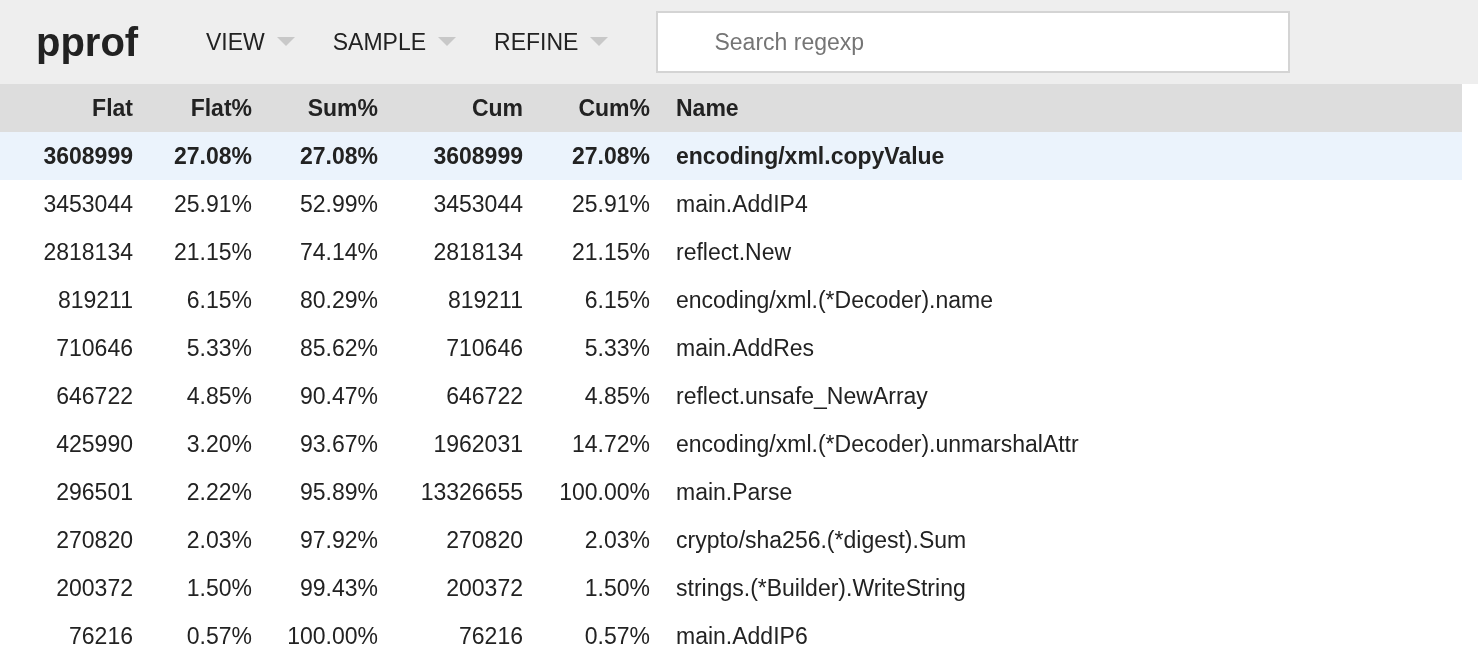 This screenshot has width=1478, height=672. Describe the element at coordinates (821, 540) in the screenshot. I see `table-cell-text: crypto/sha256.(*digest).Sum` at that location.